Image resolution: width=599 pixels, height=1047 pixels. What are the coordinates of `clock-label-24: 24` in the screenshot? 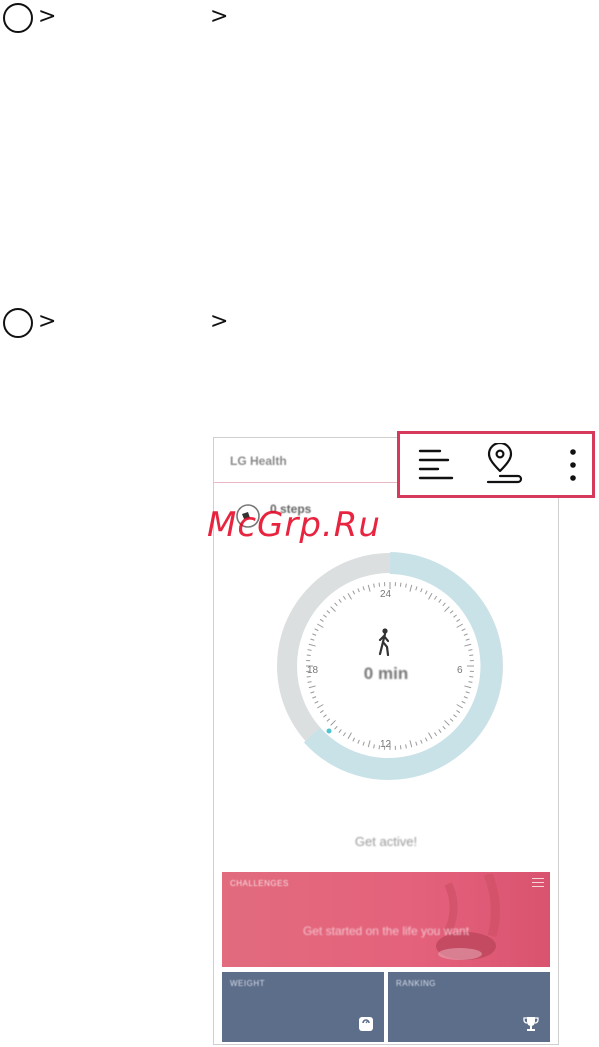 It's located at (386, 594).